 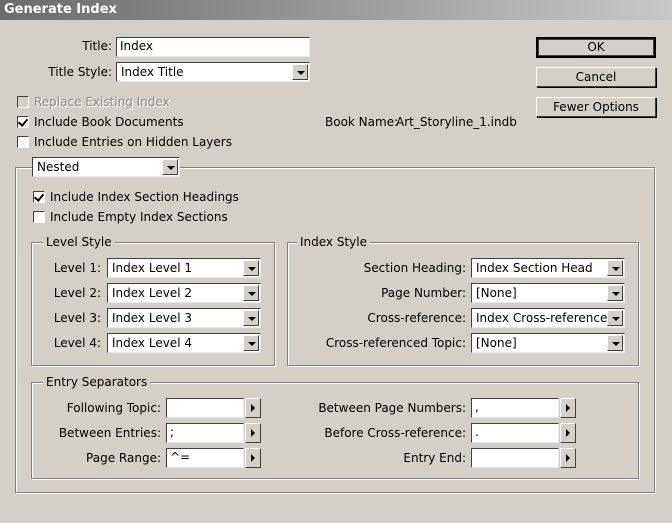 I want to click on entry-separators-title: Entry Separators, so click(x=97, y=382).